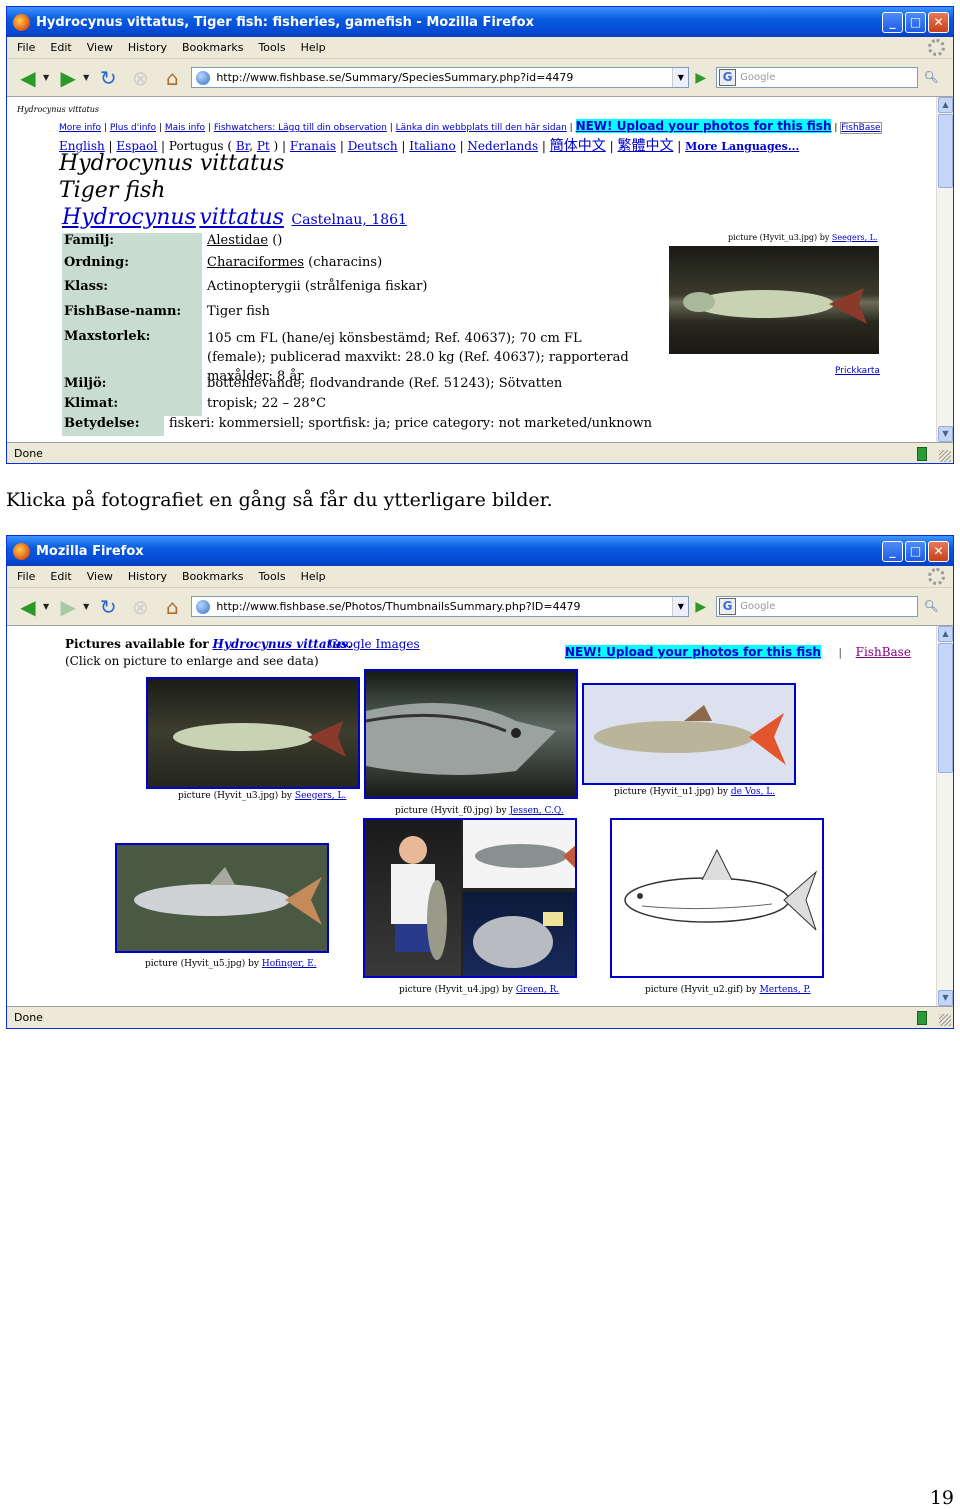  What do you see at coordinates (373, 146) in the screenshot?
I see `lang-deutsch: Deutsch` at bounding box center [373, 146].